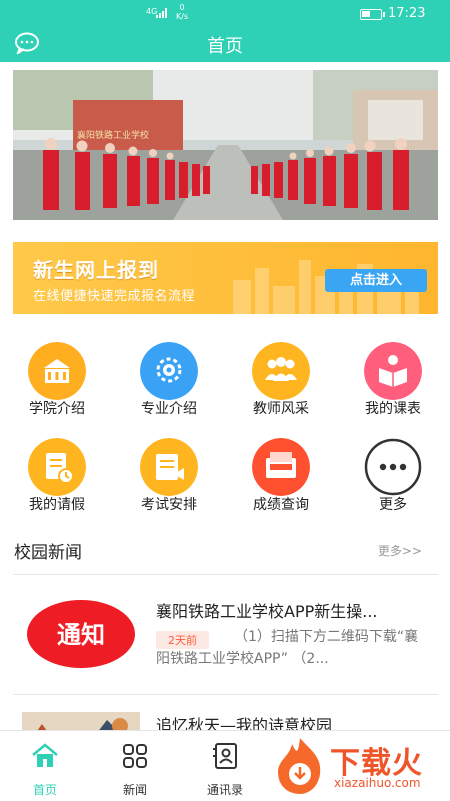 The image size is (450, 801). I want to click on page-title: 首页, so click(225, 46).